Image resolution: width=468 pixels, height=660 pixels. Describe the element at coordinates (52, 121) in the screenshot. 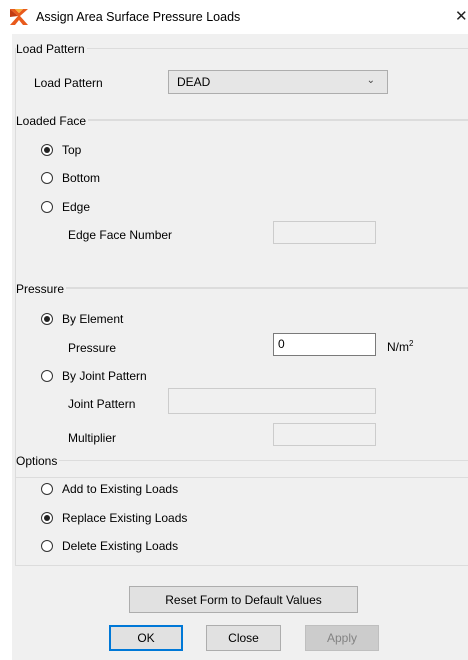

I see `loaded-face-group-label: Loaded Face` at that location.